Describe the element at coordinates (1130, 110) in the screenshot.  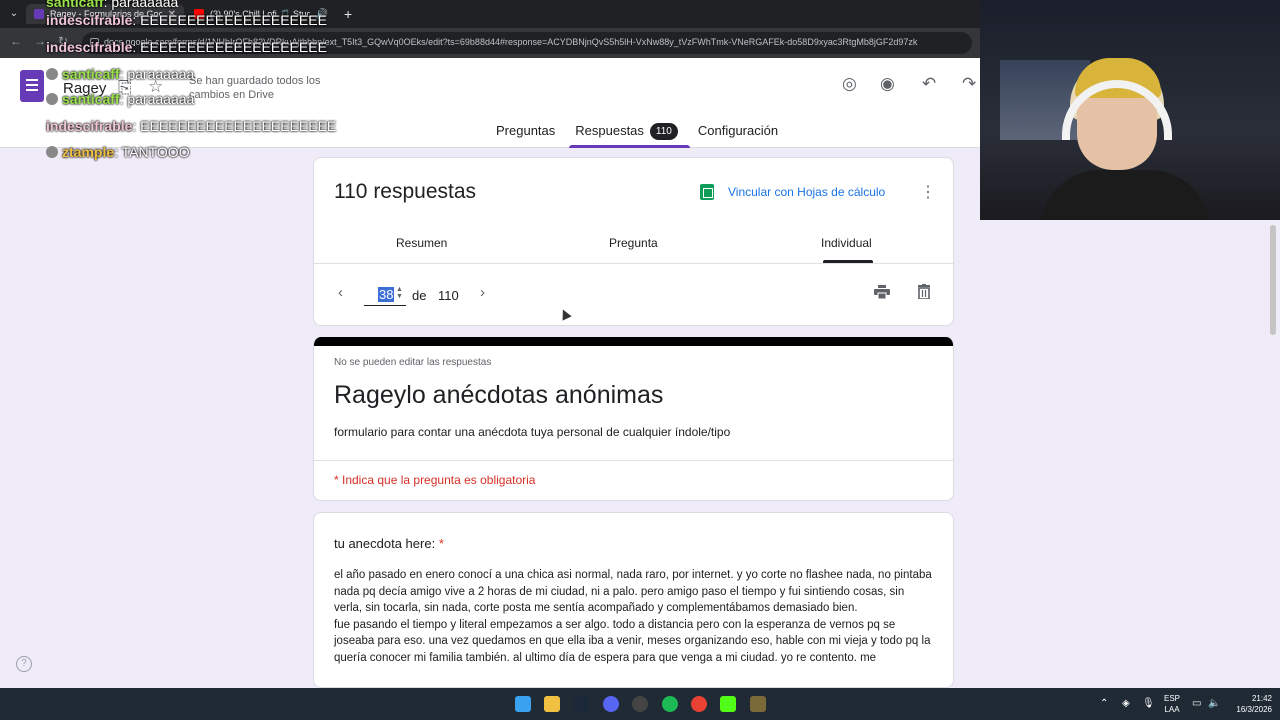
I see `webcam-feed` at that location.